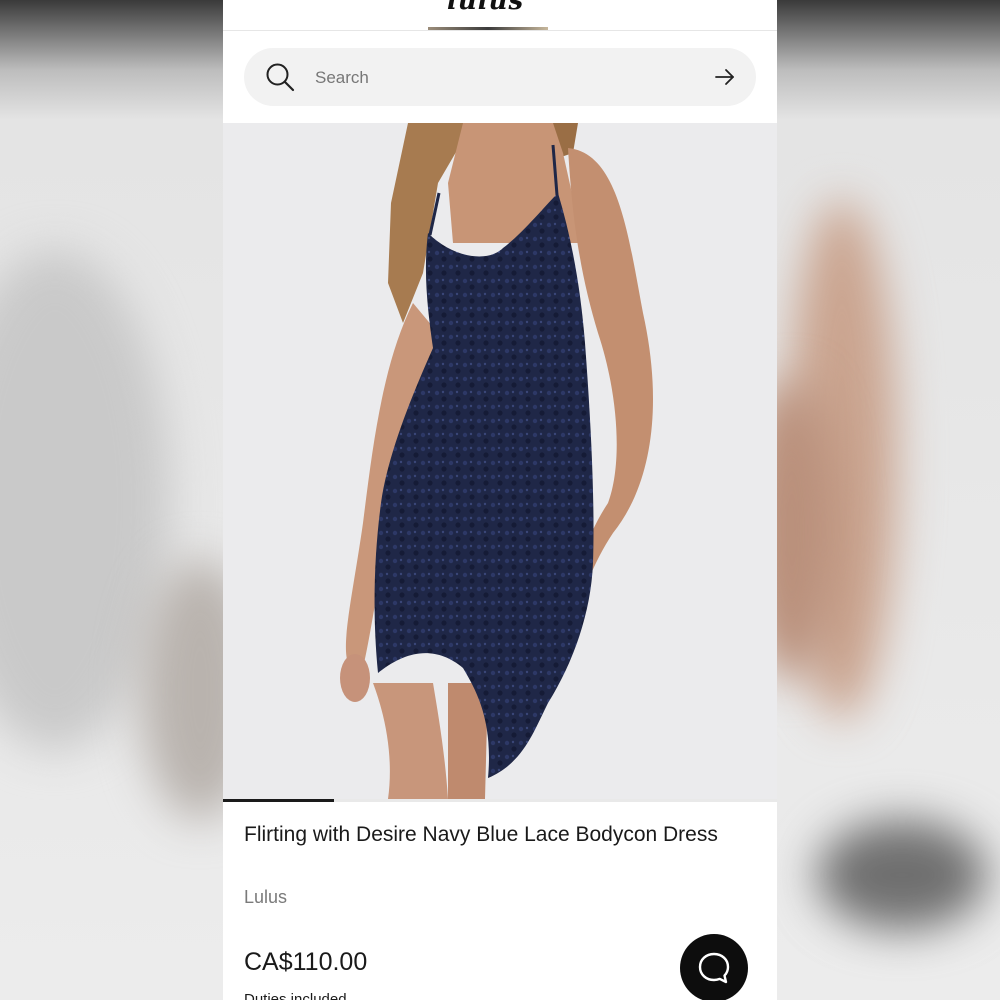  I want to click on header-banner-strip, so click(488, 28).